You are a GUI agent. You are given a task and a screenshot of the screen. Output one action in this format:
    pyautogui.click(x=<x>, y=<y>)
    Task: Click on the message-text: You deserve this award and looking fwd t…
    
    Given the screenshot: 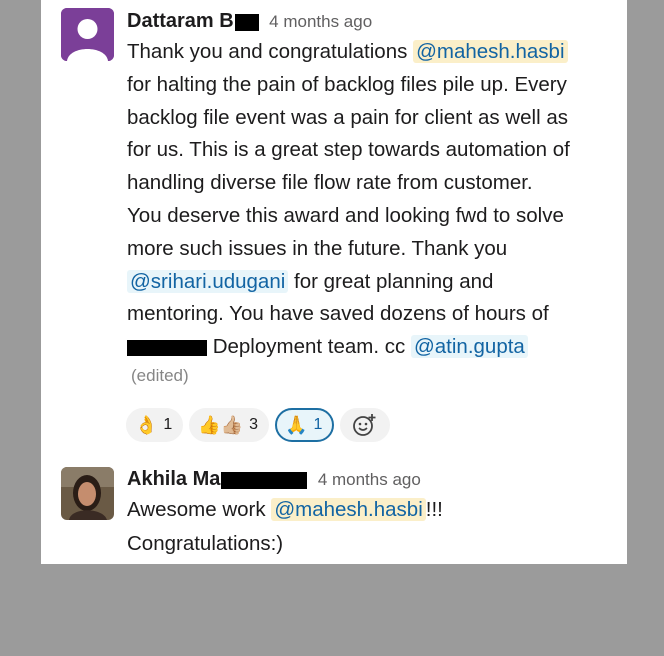 What is the action you would take?
    pyautogui.click(x=345, y=215)
    